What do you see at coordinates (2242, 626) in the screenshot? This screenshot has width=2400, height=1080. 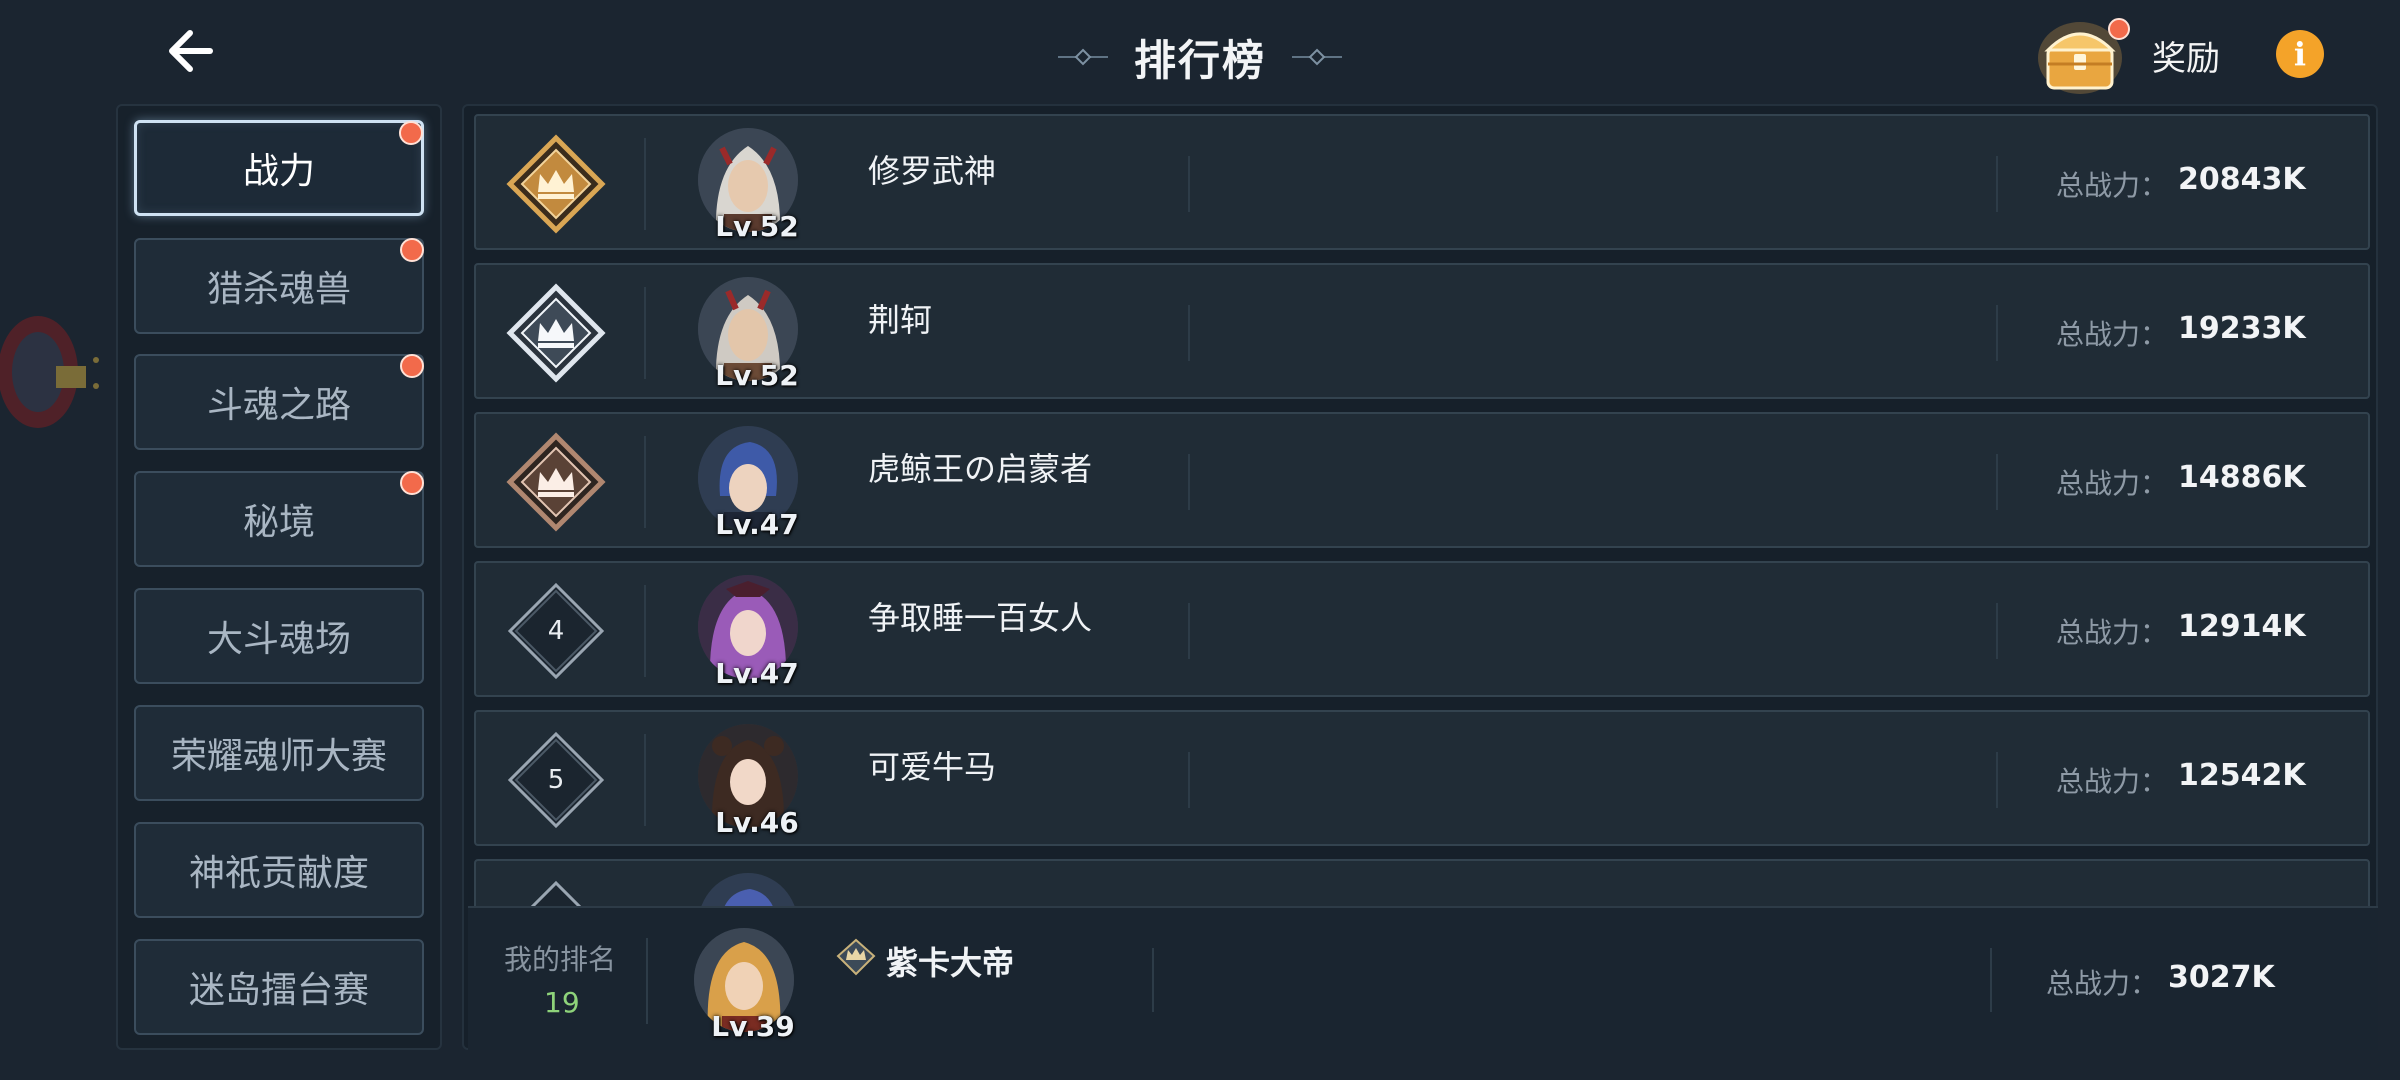 I see `power-value: 12914K` at bounding box center [2242, 626].